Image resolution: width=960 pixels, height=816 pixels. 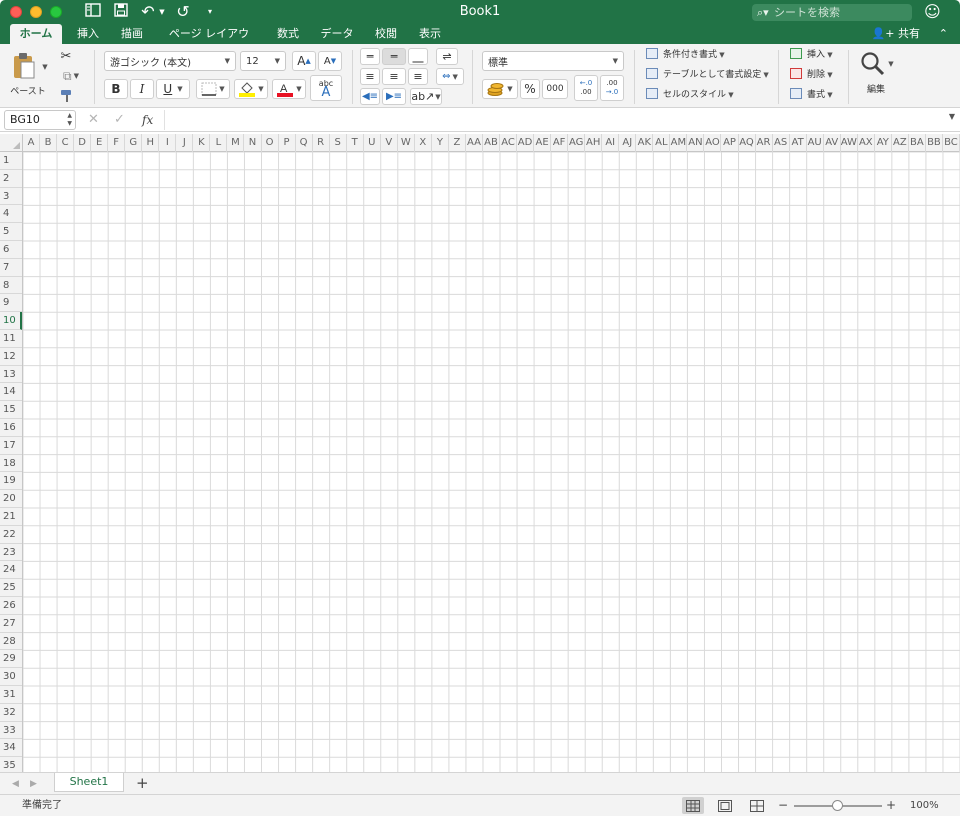 What do you see at coordinates (612, 88) in the screenshot?
I see `decrease-decimal-button: .00 →.0` at bounding box center [612, 88].